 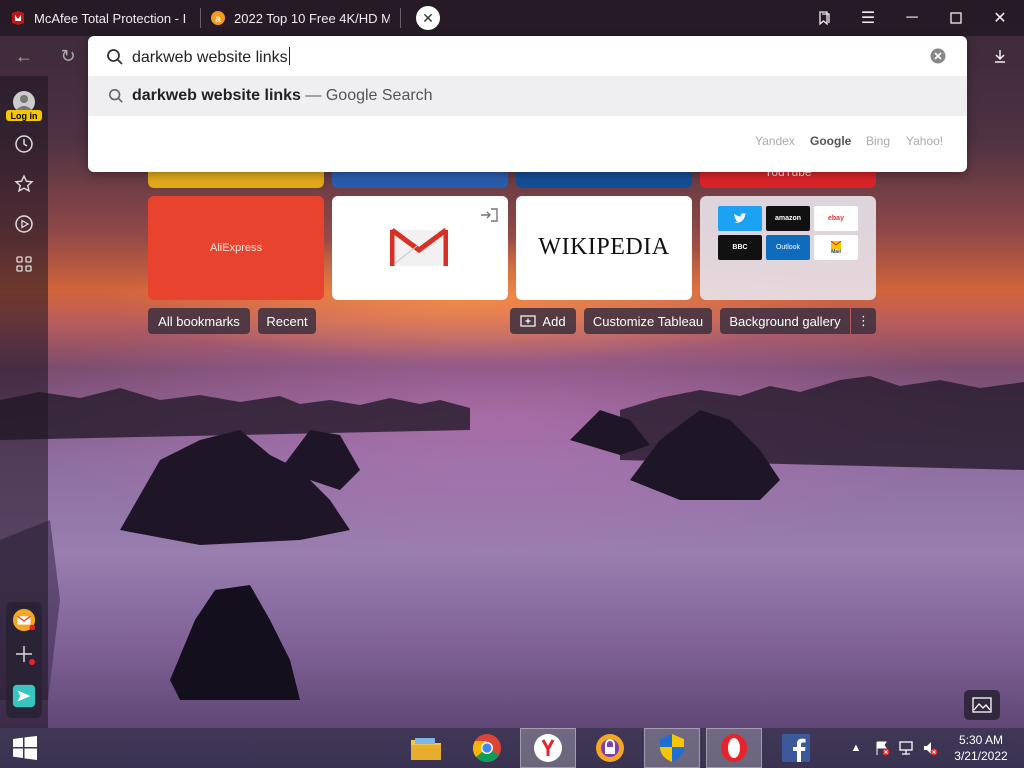 What do you see at coordinates (527, 56) in the screenshot?
I see `address-bar: darkweb website links` at bounding box center [527, 56].